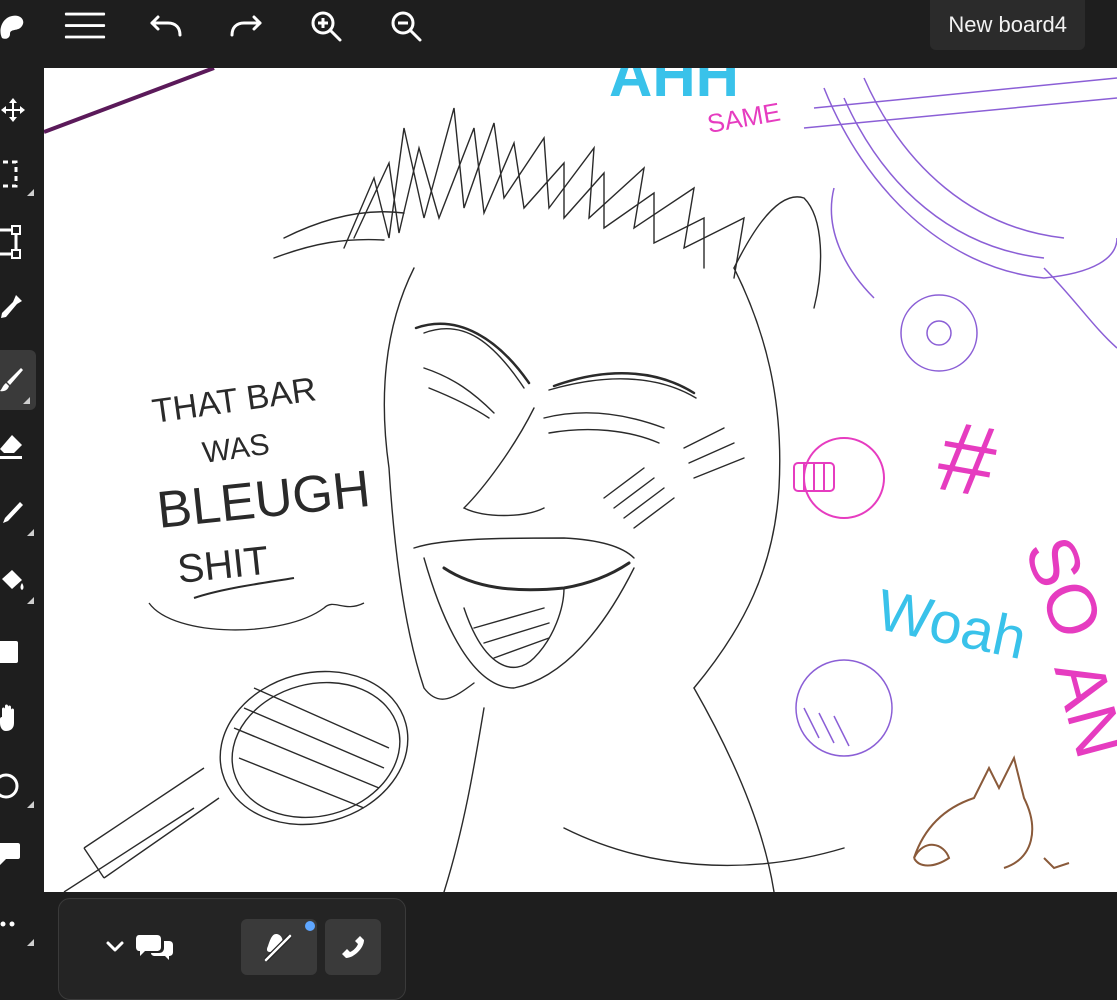 The width and height of the screenshot is (1117, 1000). What do you see at coordinates (951, 624) in the screenshot?
I see `cyan-woah-text: Woah` at bounding box center [951, 624].